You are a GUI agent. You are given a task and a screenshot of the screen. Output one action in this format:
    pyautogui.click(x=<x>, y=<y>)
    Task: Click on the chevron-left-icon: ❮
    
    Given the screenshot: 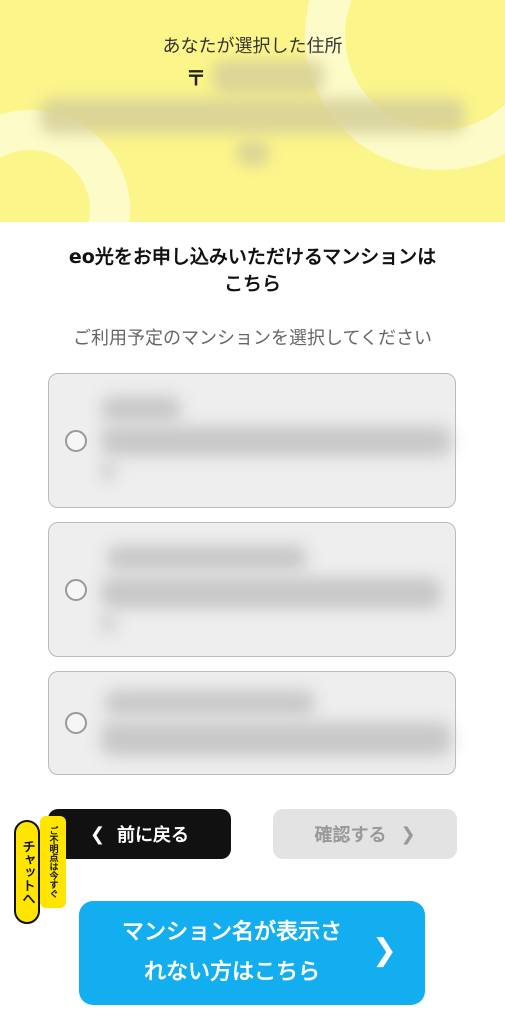 What is the action you would take?
    pyautogui.click(x=97, y=834)
    